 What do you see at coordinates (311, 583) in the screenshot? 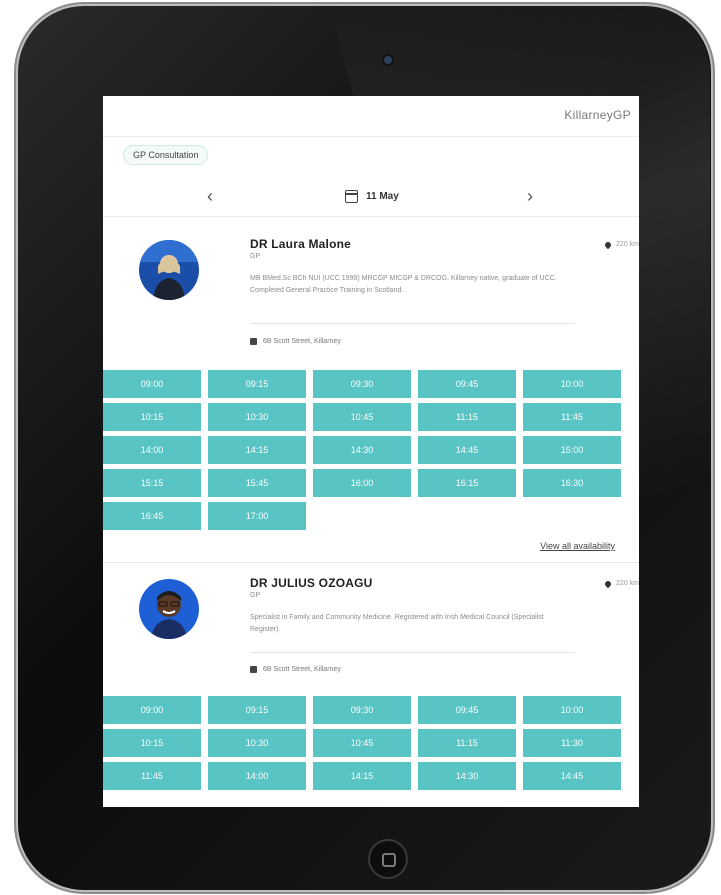
I see `doctor-name: DR JULIUS OZOAGU` at bounding box center [311, 583].